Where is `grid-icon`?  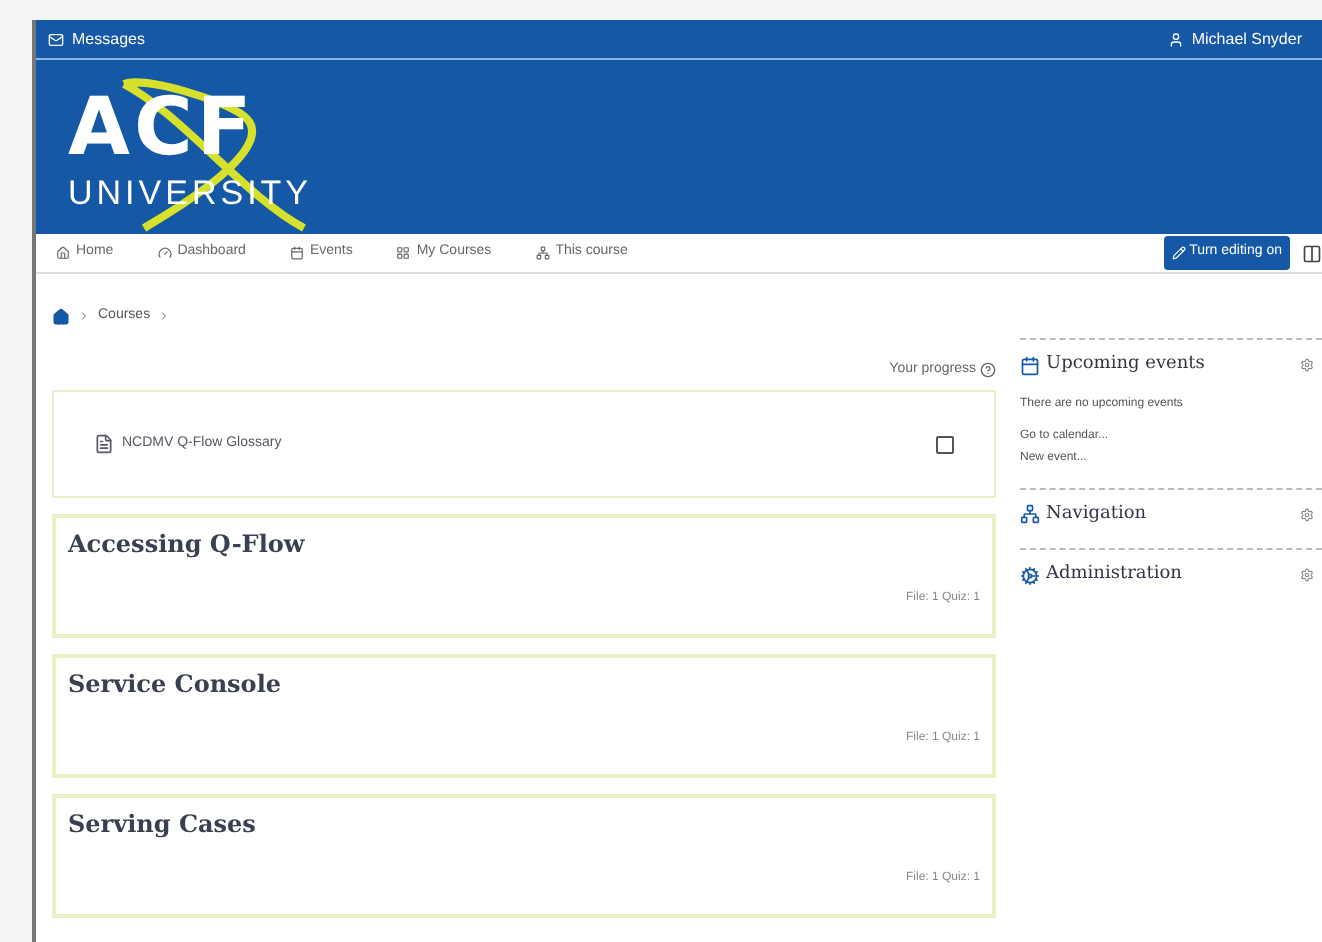
grid-icon is located at coordinates (403, 253).